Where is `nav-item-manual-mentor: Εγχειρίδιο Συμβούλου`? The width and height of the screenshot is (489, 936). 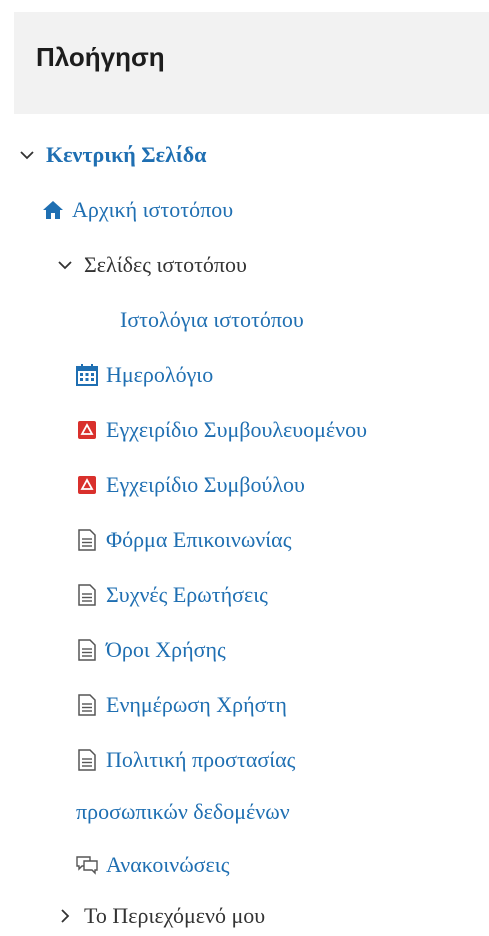 nav-item-manual-mentor: Εγχειρίδιο Συμβούλου is located at coordinates (190, 485).